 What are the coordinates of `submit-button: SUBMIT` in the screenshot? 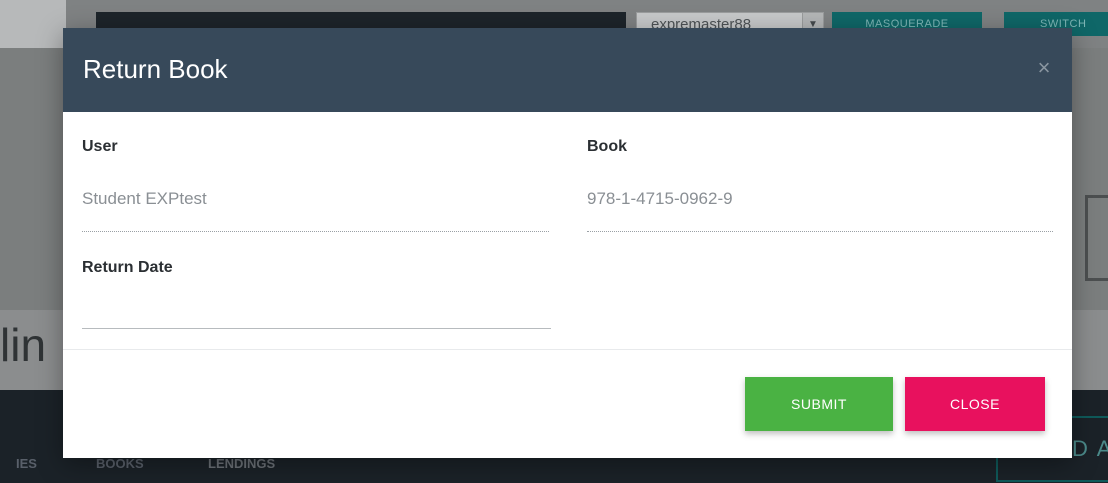 It's located at (819, 404).